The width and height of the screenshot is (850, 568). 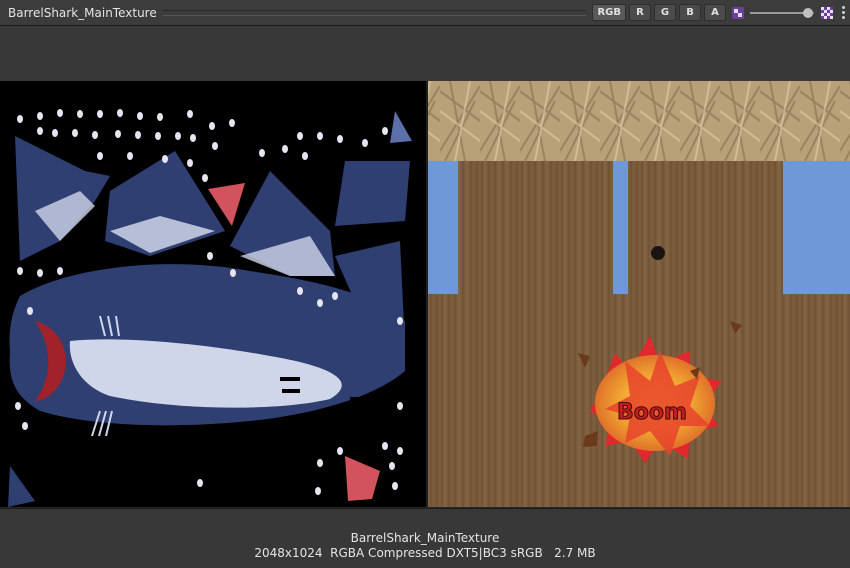 I want to click on slider-thumb, so click(x=807, y=12).